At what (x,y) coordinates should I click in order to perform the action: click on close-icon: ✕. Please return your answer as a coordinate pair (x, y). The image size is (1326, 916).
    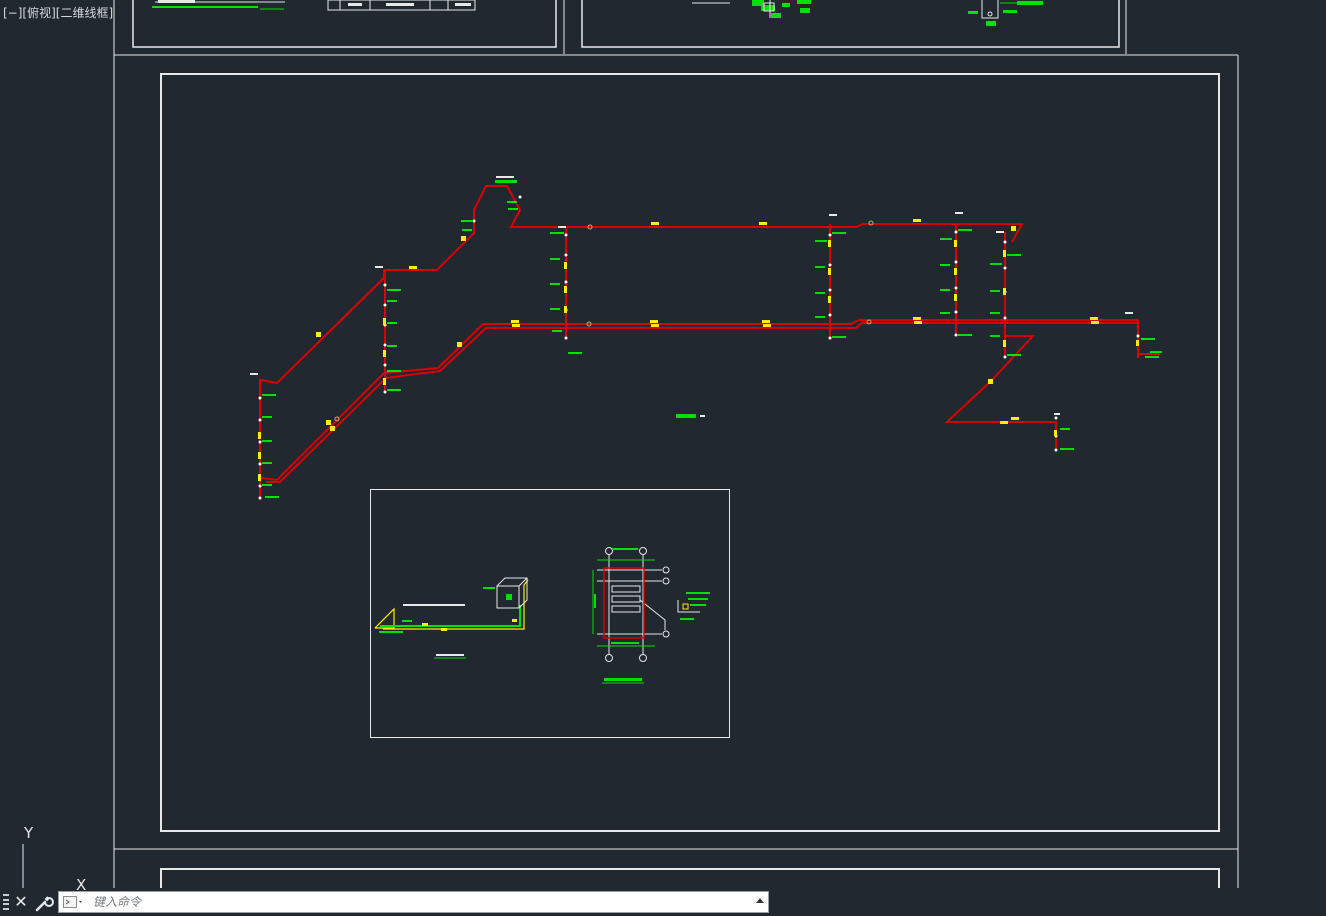
    Looking at the image, I should click on (21, 902).